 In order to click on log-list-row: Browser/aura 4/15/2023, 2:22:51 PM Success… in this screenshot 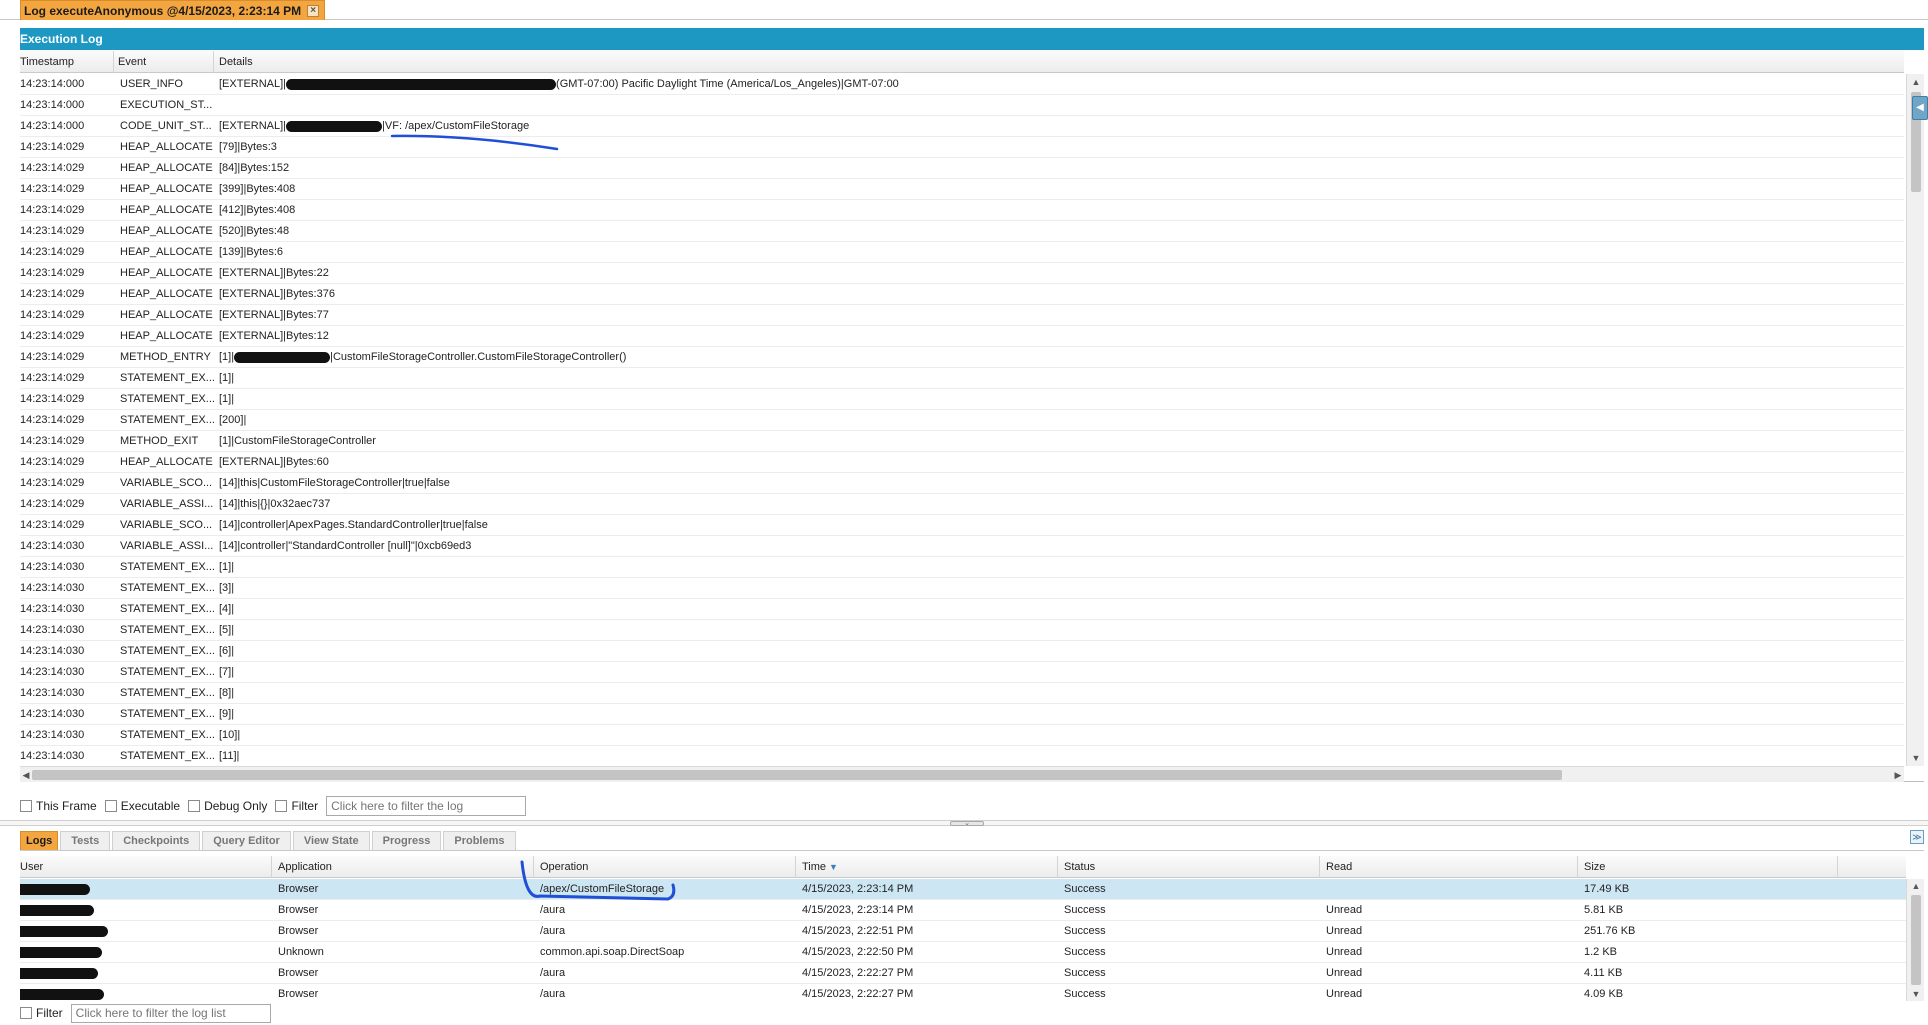, I will do `click(963, 931)`.